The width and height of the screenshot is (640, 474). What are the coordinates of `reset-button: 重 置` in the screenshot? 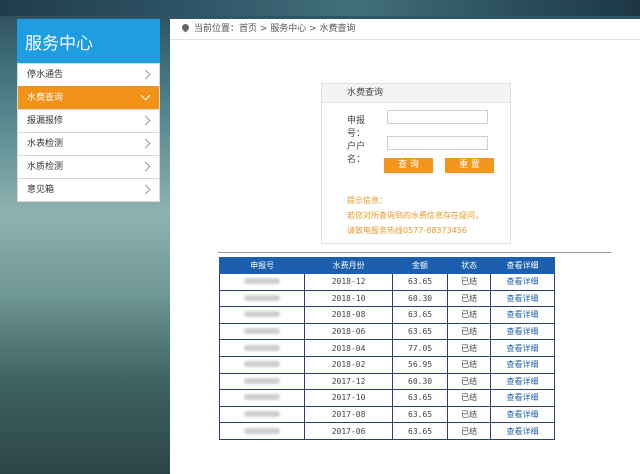 It's located at (469, 165).